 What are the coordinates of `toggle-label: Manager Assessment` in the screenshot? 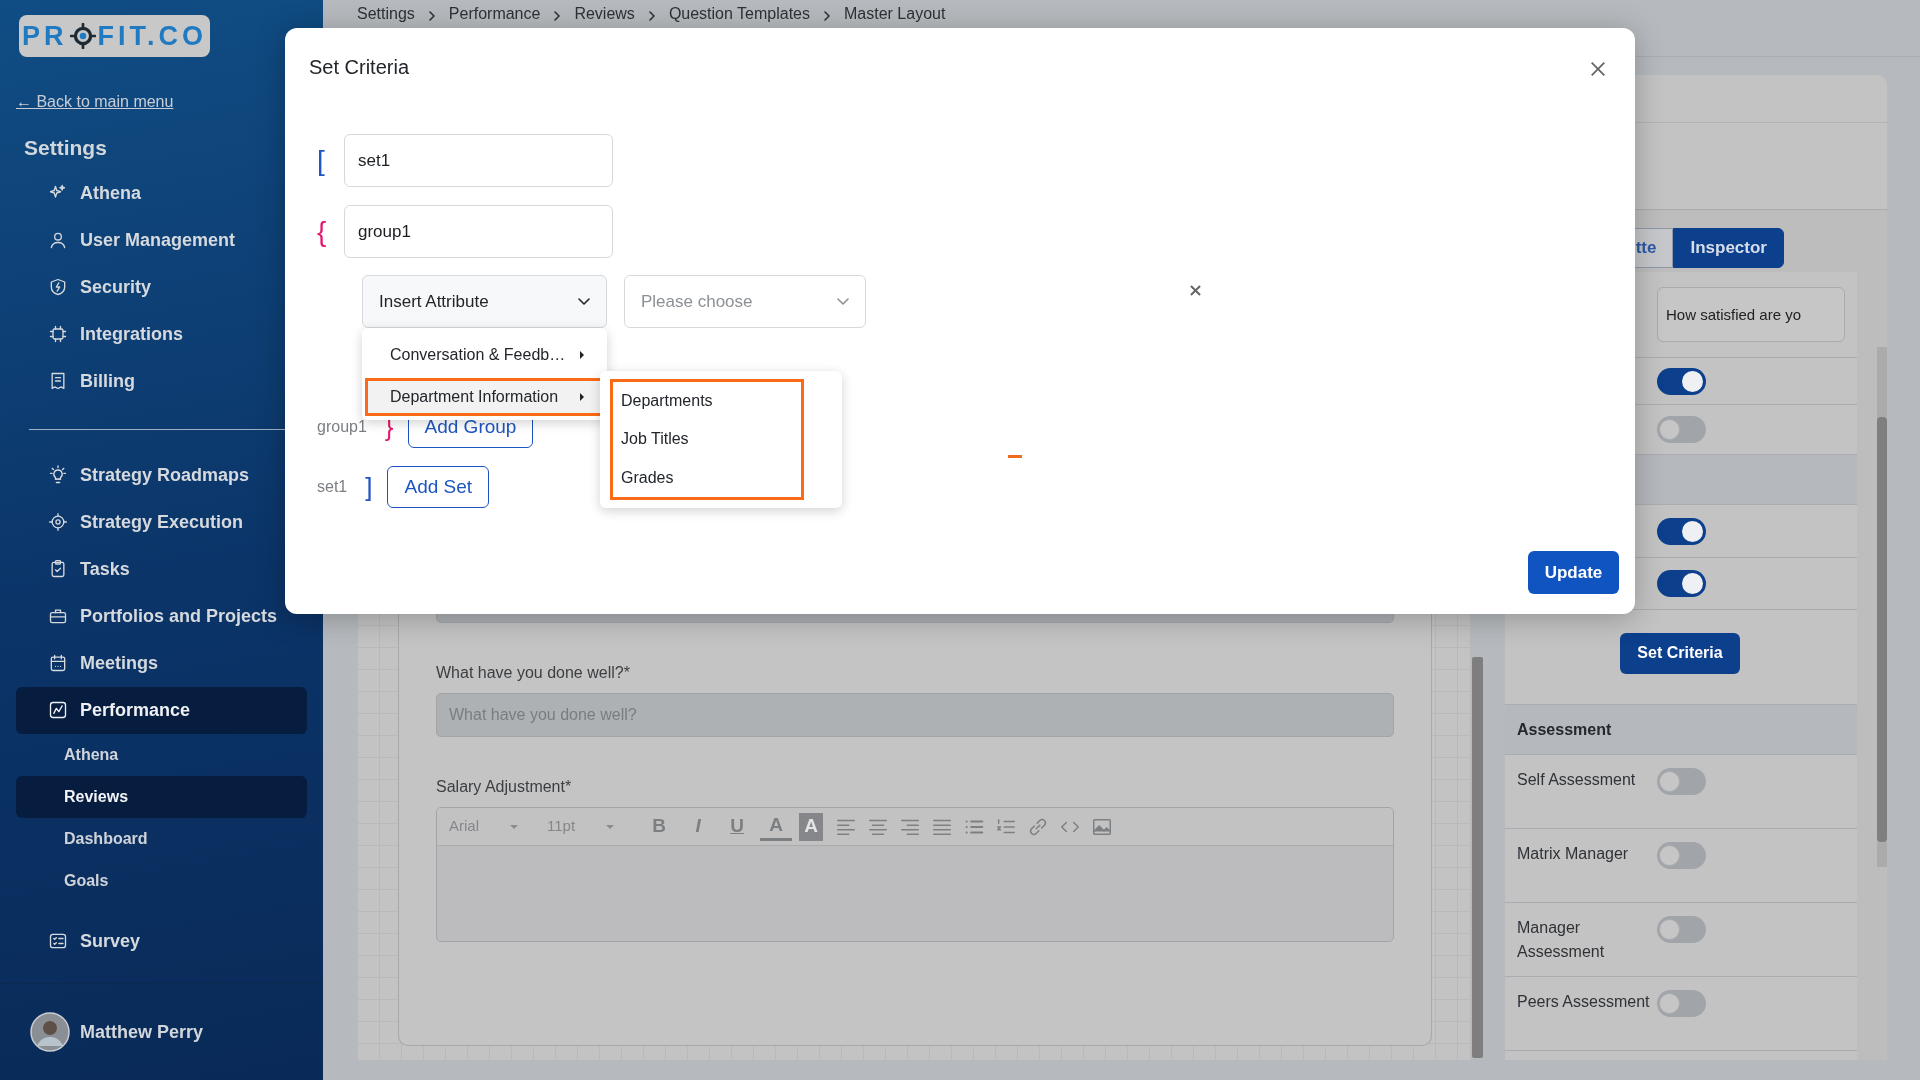 It's located at (1561, 940).